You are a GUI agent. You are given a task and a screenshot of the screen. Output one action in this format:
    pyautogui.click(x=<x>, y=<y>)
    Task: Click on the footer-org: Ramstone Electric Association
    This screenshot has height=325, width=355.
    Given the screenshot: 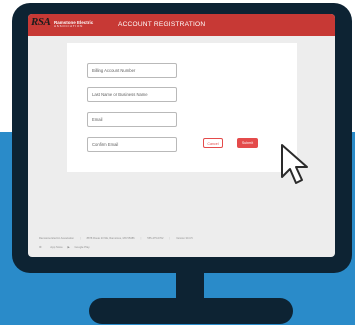 What is the action you would take?
    pyautogui.click(x=56, y=238)
    